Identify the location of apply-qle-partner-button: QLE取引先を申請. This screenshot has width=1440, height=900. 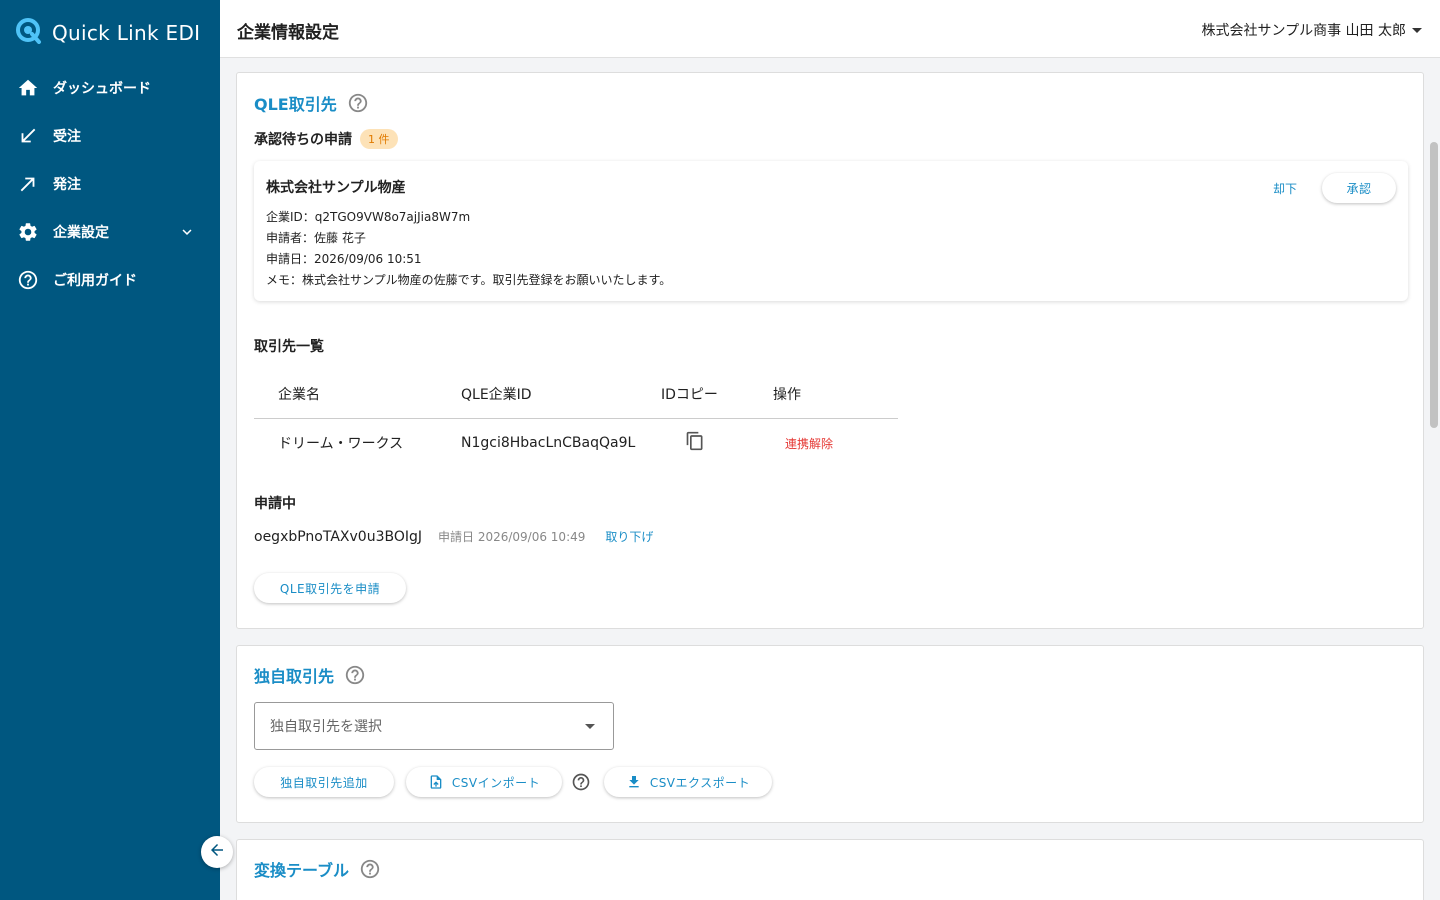
(330, 588).